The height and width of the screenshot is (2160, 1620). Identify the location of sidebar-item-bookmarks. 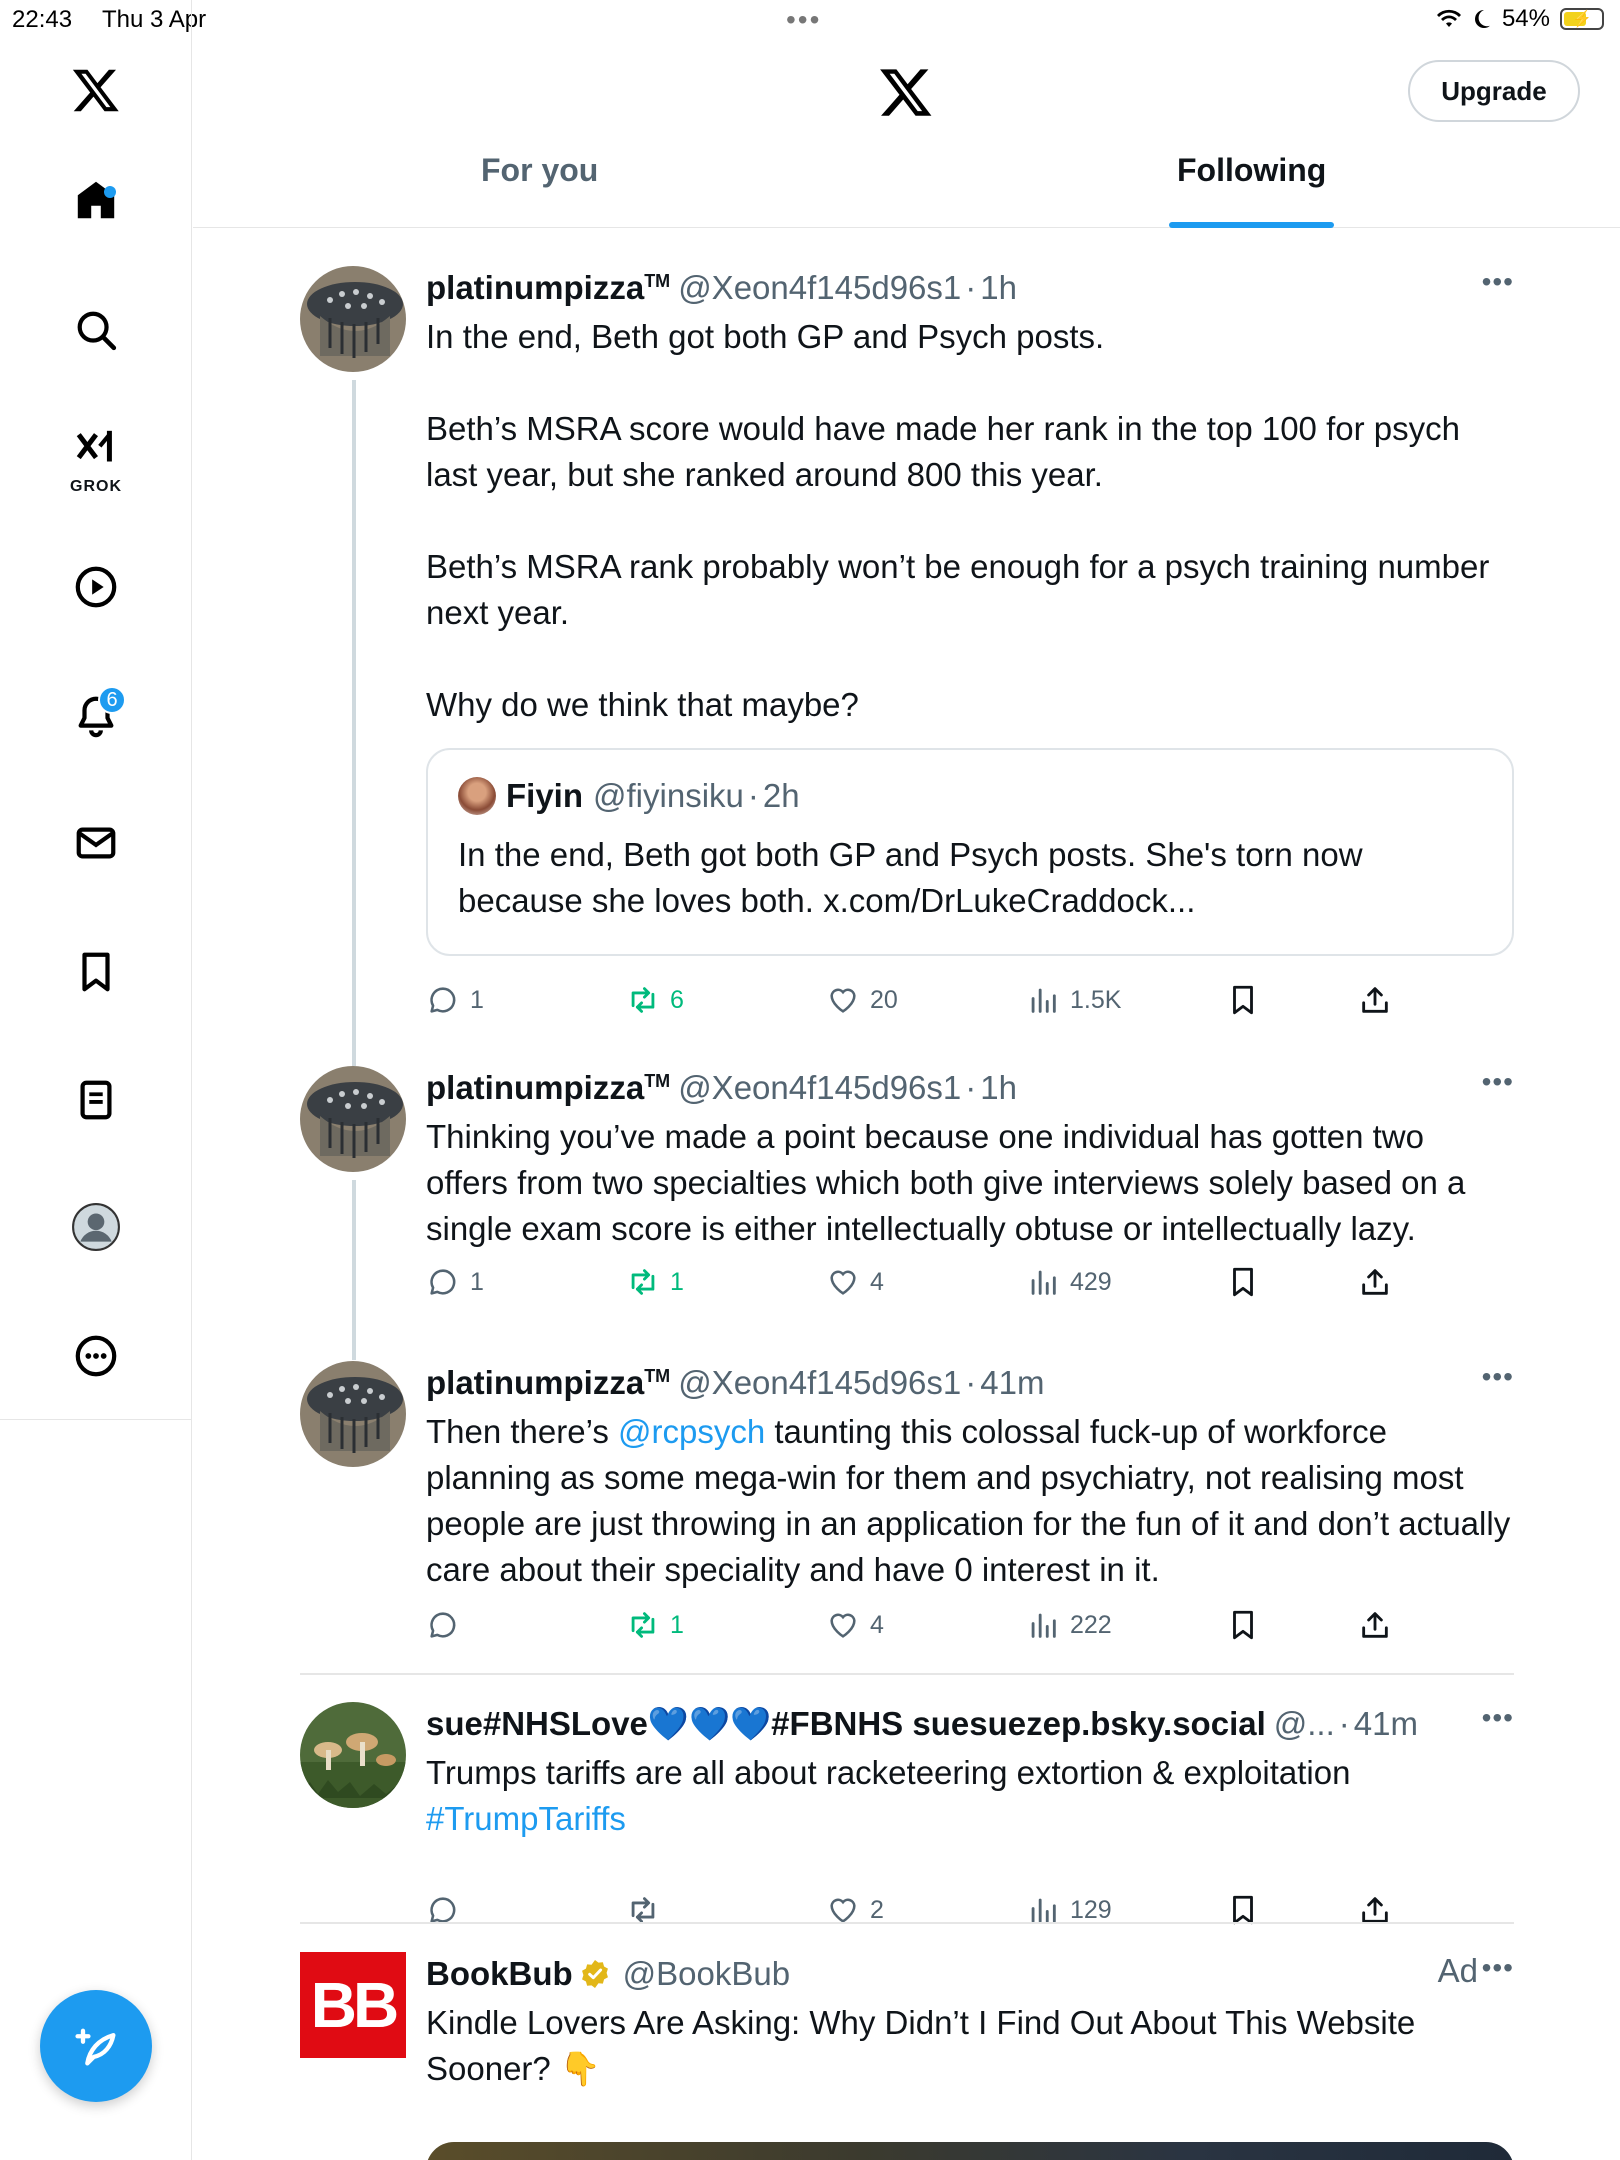
(96, 972).